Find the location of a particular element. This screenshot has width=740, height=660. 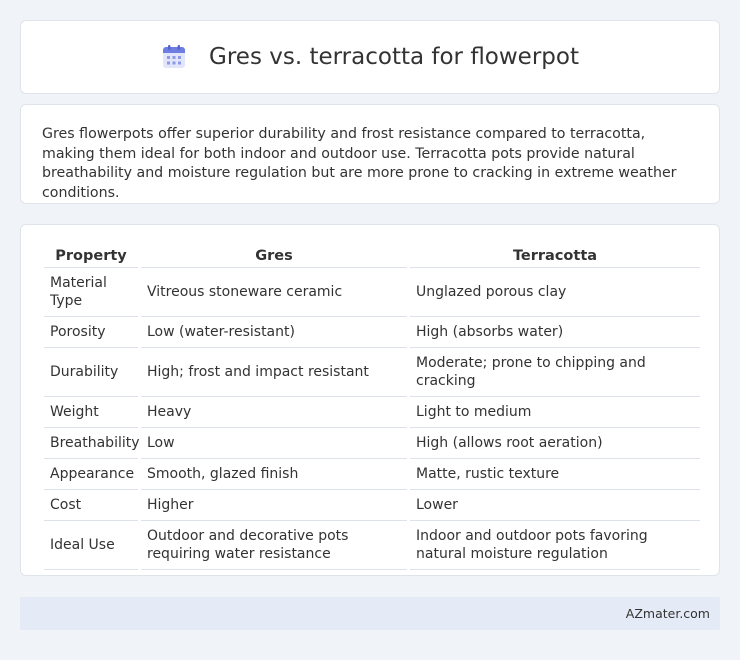

table-row: Cost Higher Lower is located at coordinates (372, 505).